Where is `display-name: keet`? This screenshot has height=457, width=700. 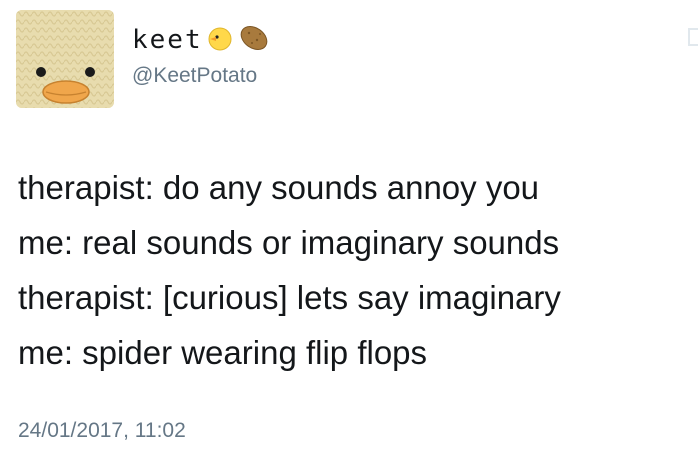
display-name: keet is located at coordinates (167, 40).